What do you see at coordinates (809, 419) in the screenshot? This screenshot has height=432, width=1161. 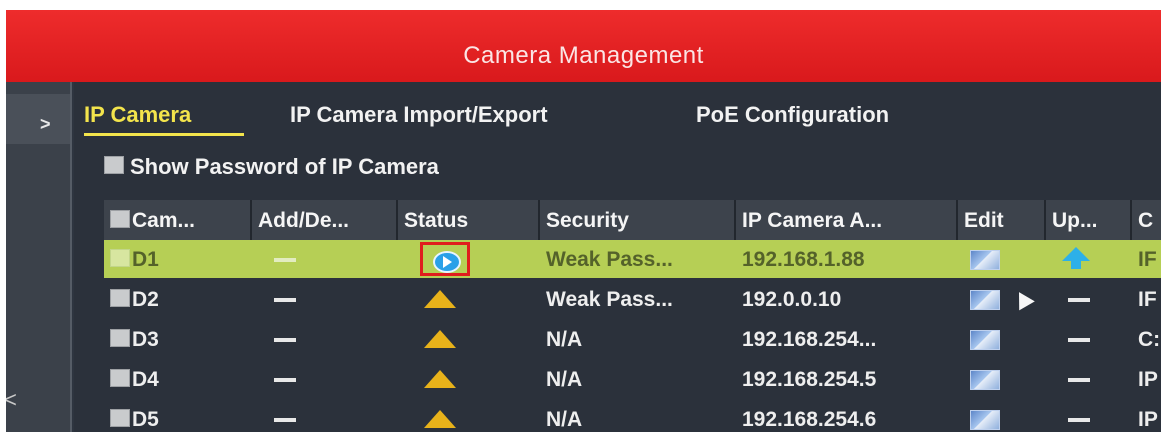 I see `ip-address-cell: 192.168.254.6` at bounding box center [809, 419].